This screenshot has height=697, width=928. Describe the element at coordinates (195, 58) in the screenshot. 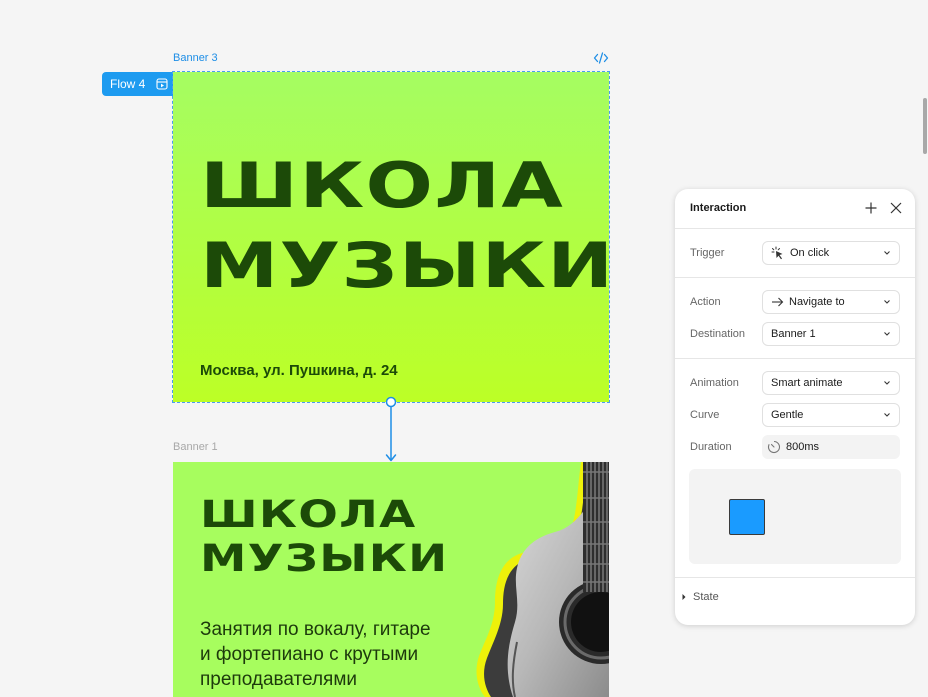

I see `frame-label-banner-3: Banner 3` at that location.